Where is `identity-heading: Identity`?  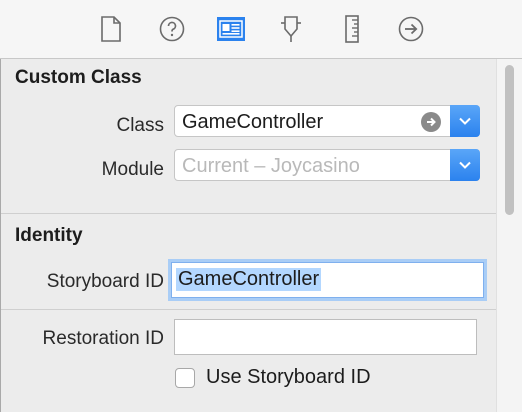
identity-heading: Identity is located at coordinates (49, 235).